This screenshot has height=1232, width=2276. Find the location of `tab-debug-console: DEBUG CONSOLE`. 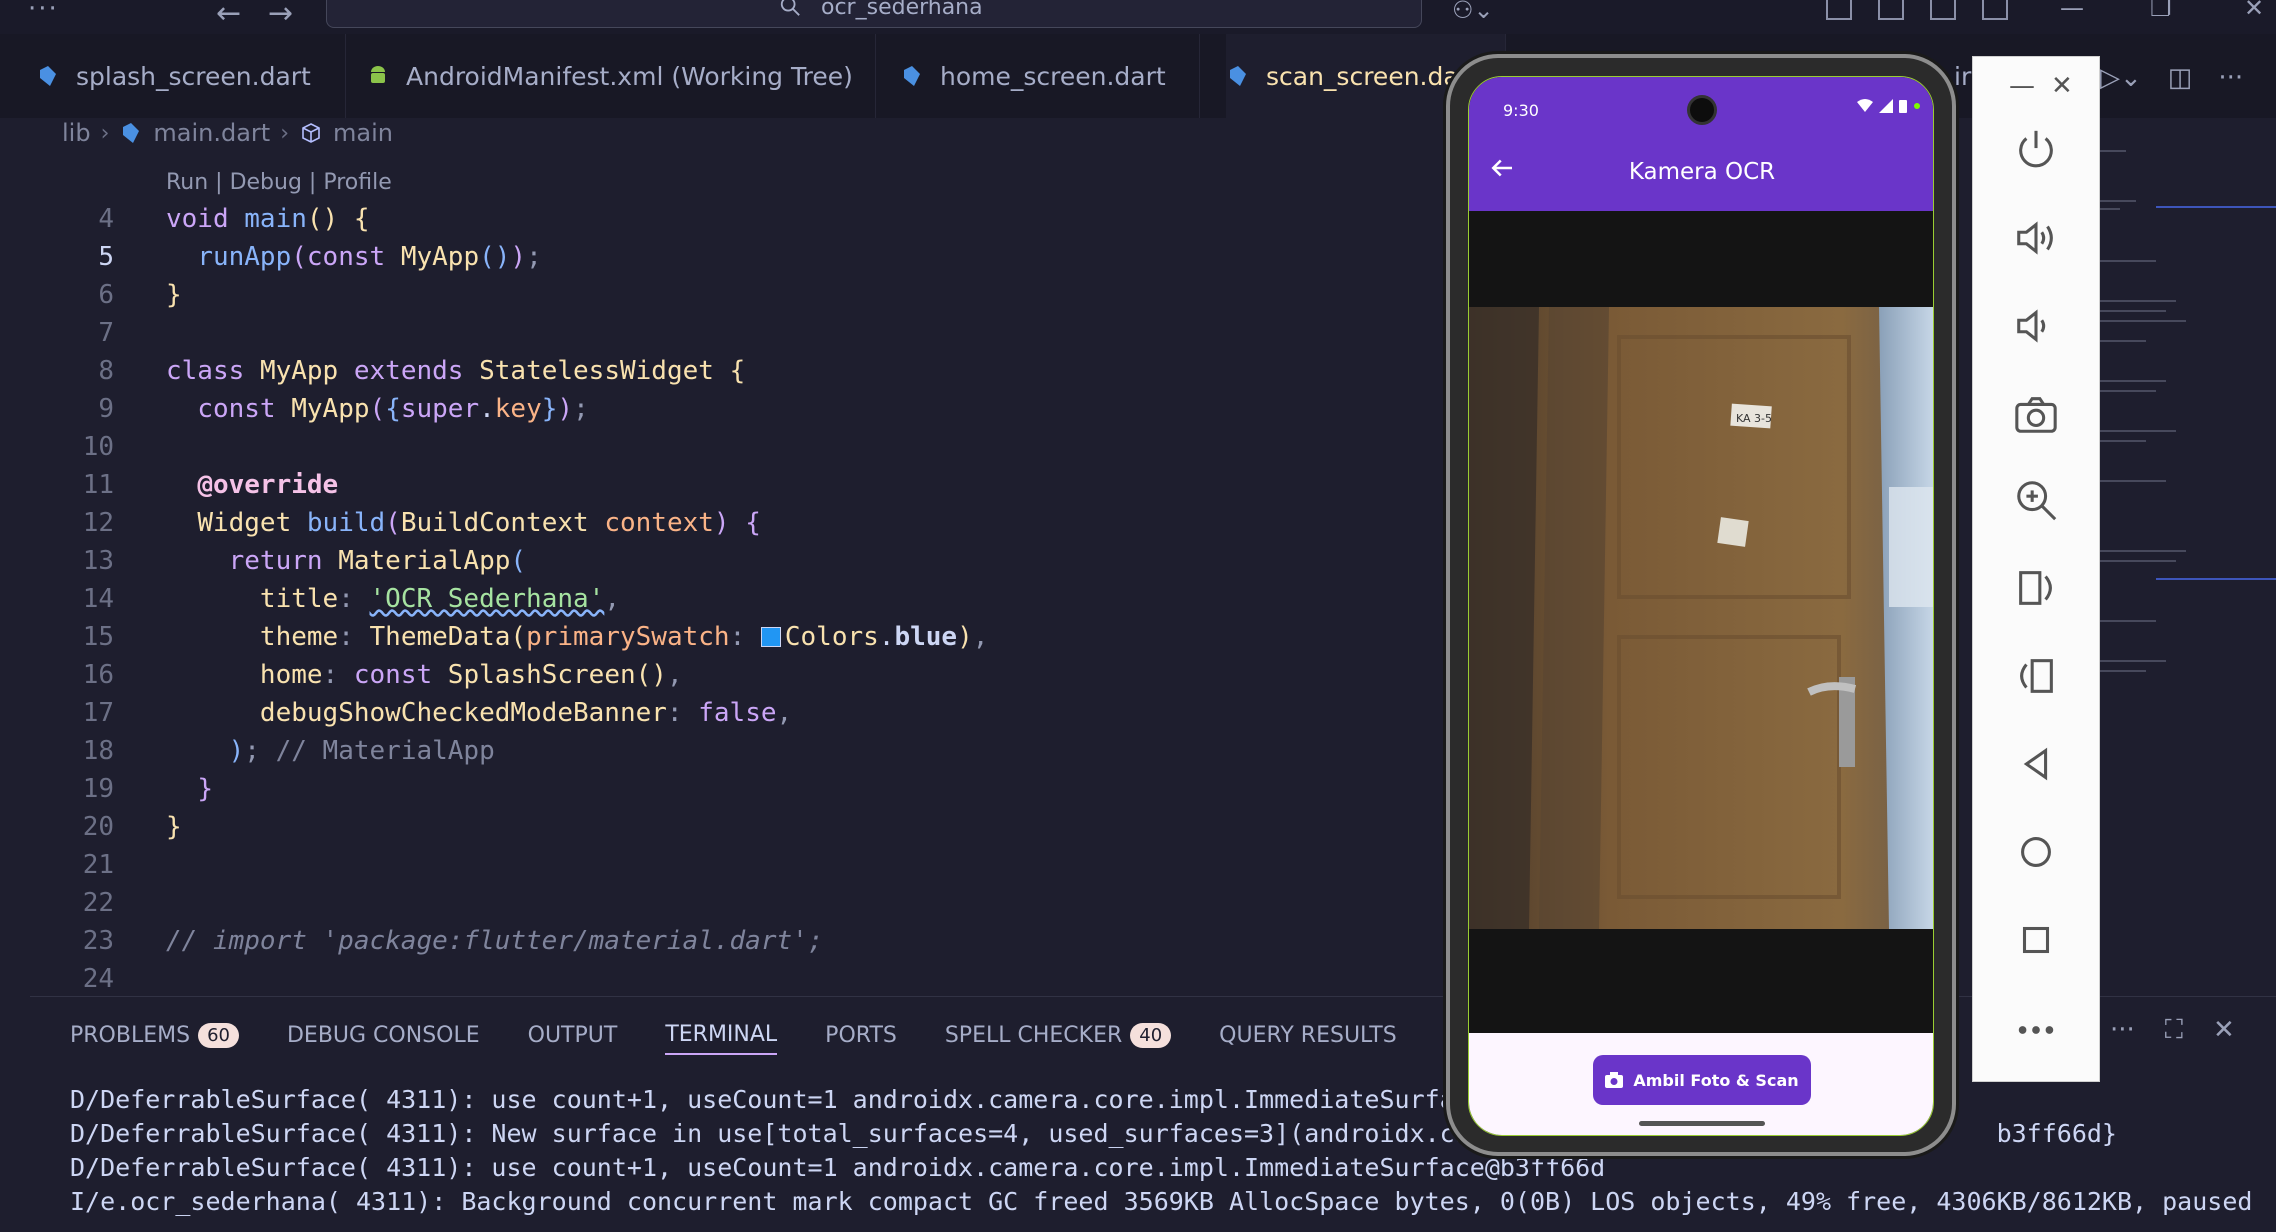

tab-debug-console: DEBUG CONSOLE is located at coordinates (383, 1035).